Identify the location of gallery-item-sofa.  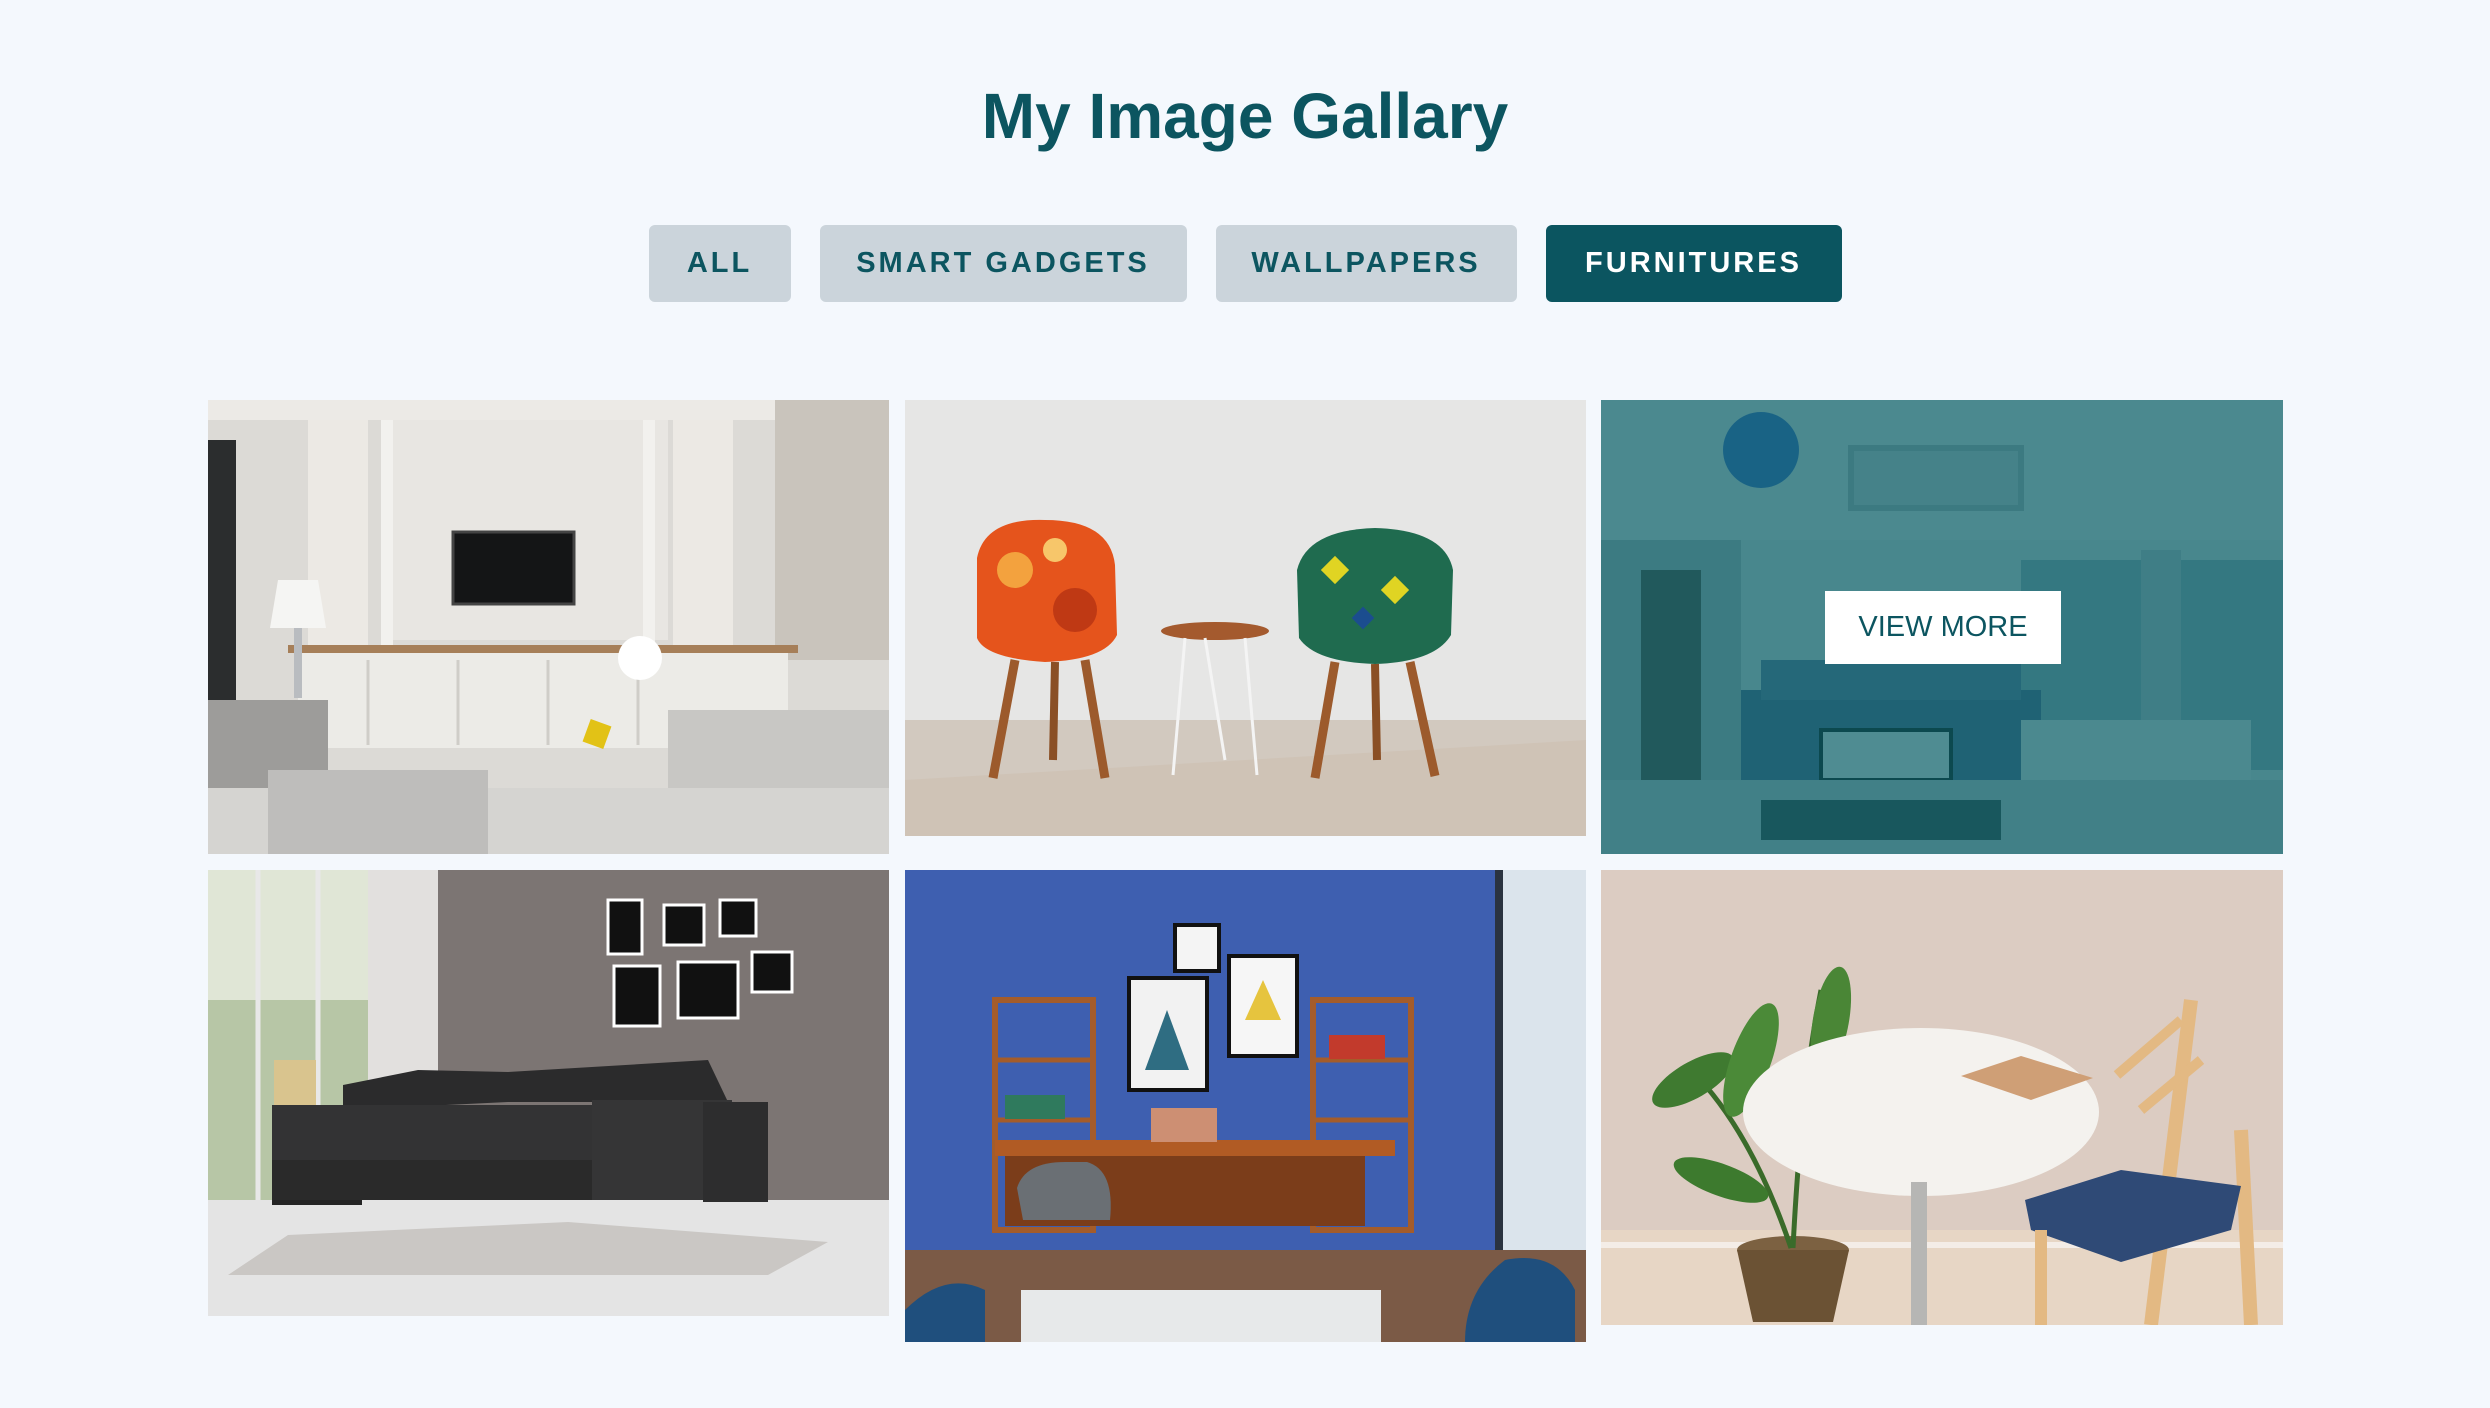
(548, 1093).